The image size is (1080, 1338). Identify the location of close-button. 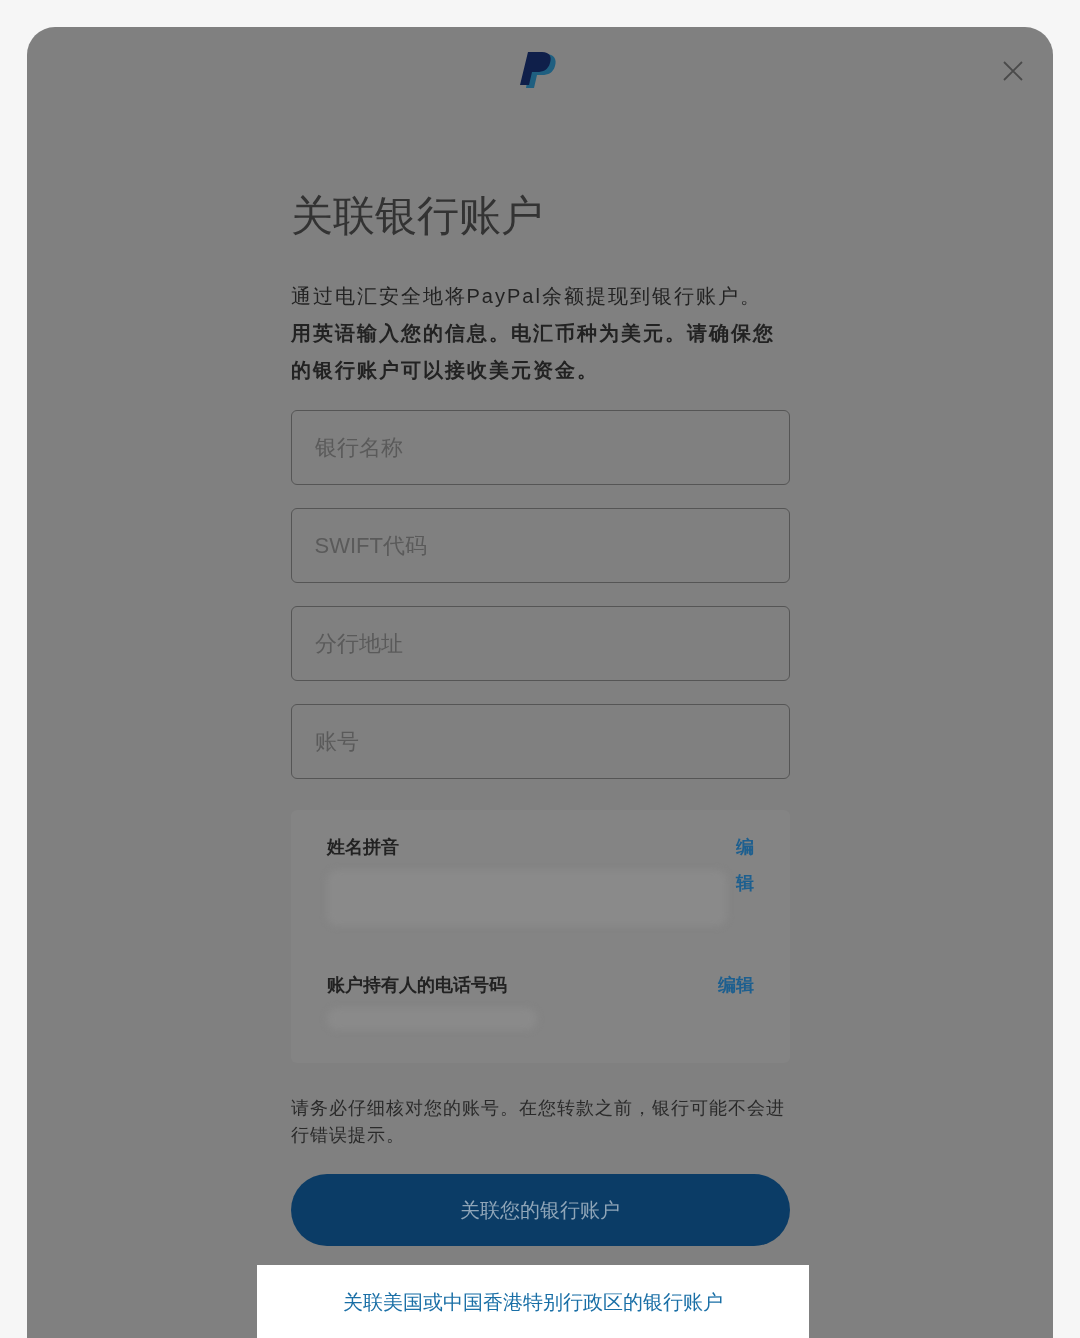
(1013, 71).